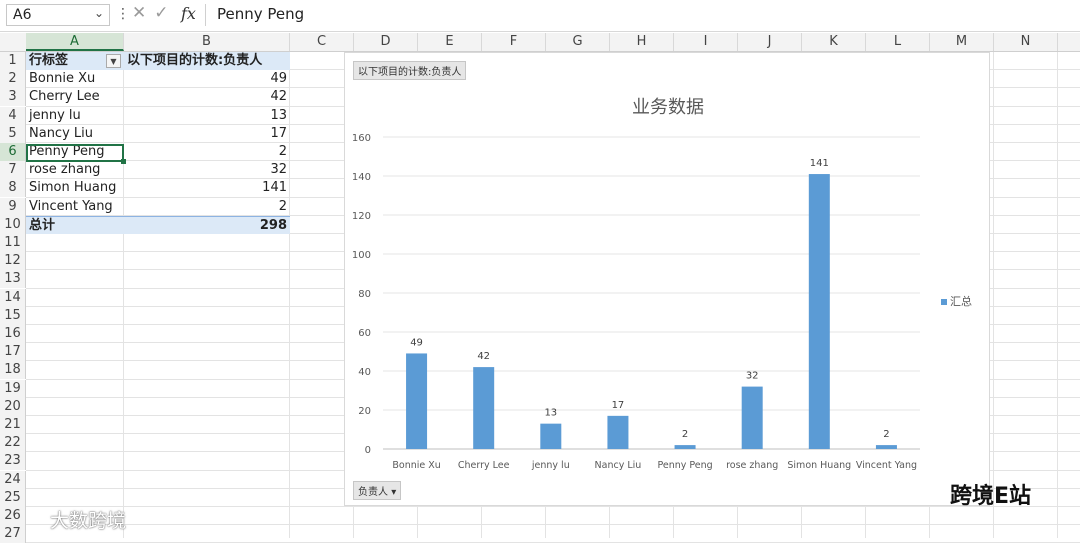  I want to click on data-label: 42, so click(483, 356).